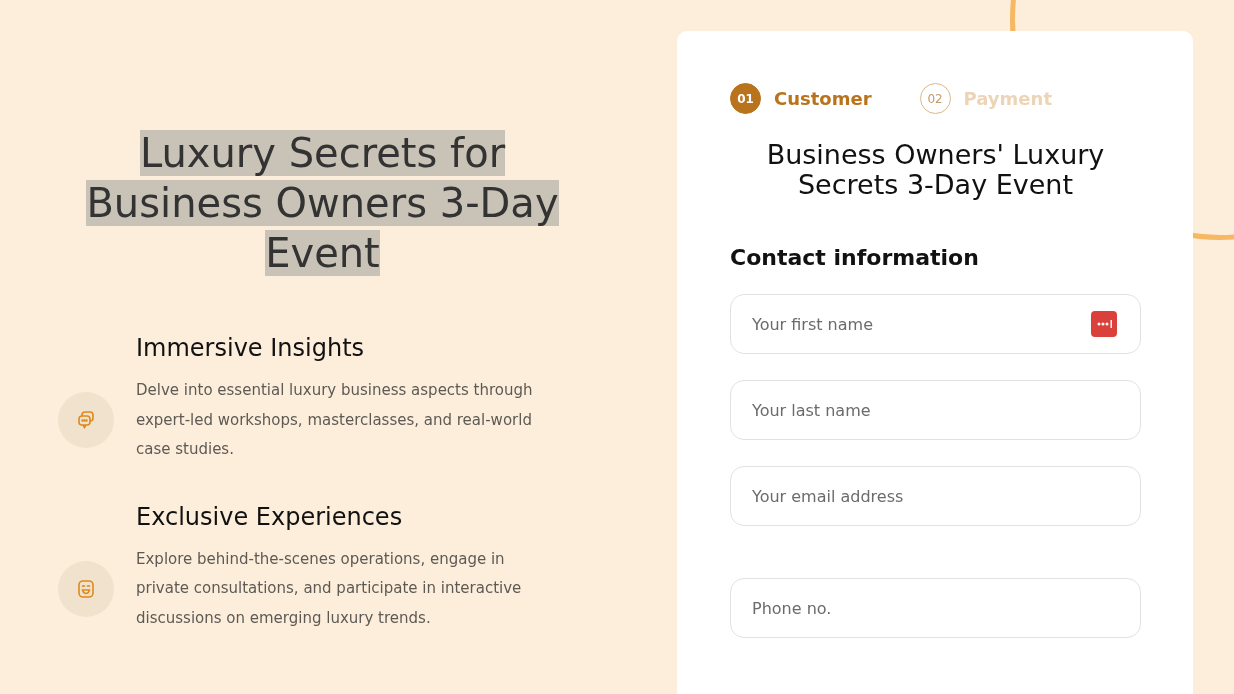 This screenshot has height=694, width=1234. What do you see at coordinates (935, 608) in the screenshot?
I see `input-field: Phone no.` at bounding box center [935, 608].